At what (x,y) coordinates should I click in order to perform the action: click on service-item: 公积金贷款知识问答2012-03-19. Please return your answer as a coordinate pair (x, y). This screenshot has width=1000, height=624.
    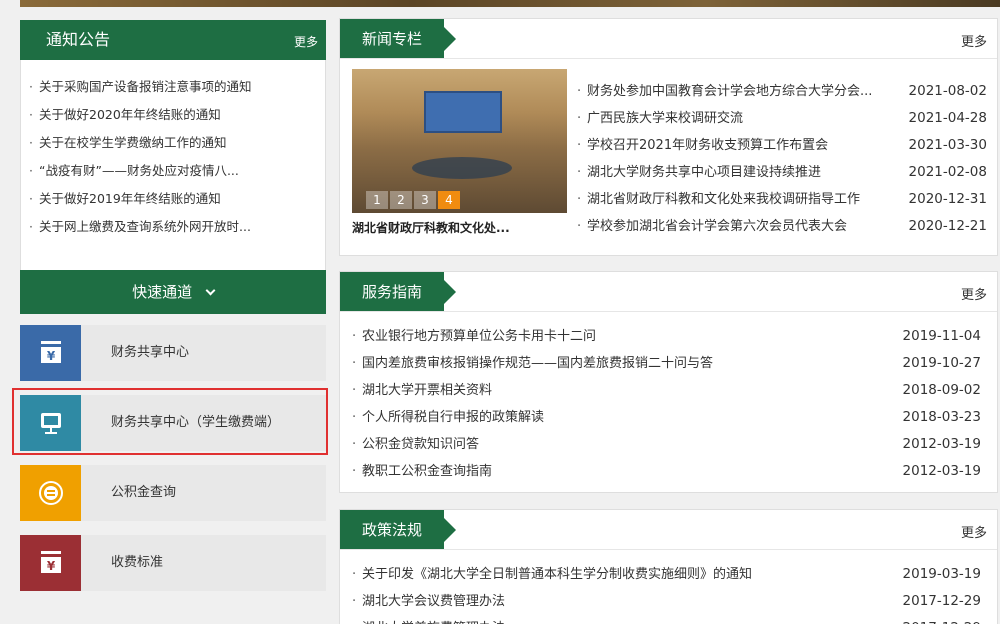
    Looking at the image, I should click on (666, 444).